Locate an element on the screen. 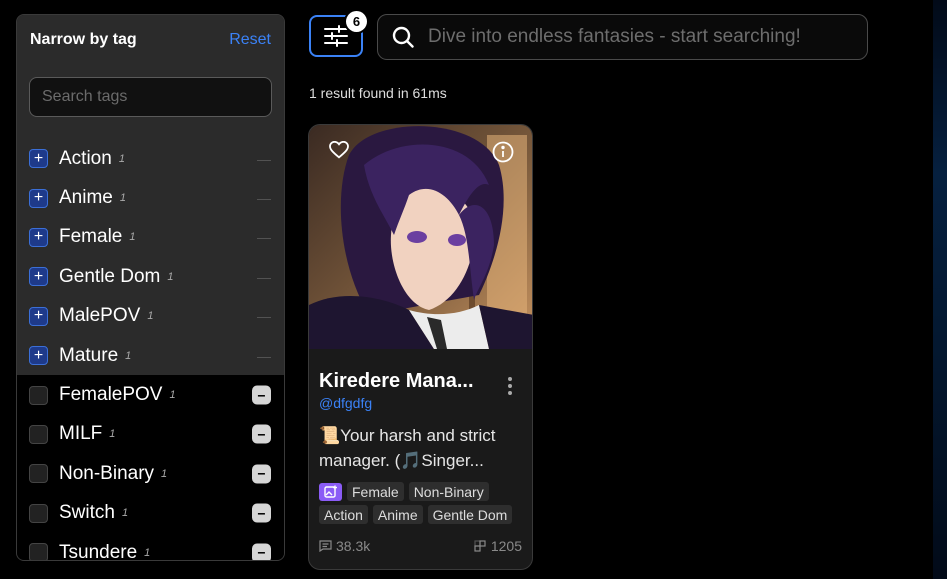  tag-panel-title: Narrow by tag is located at coordinates (83, 39).